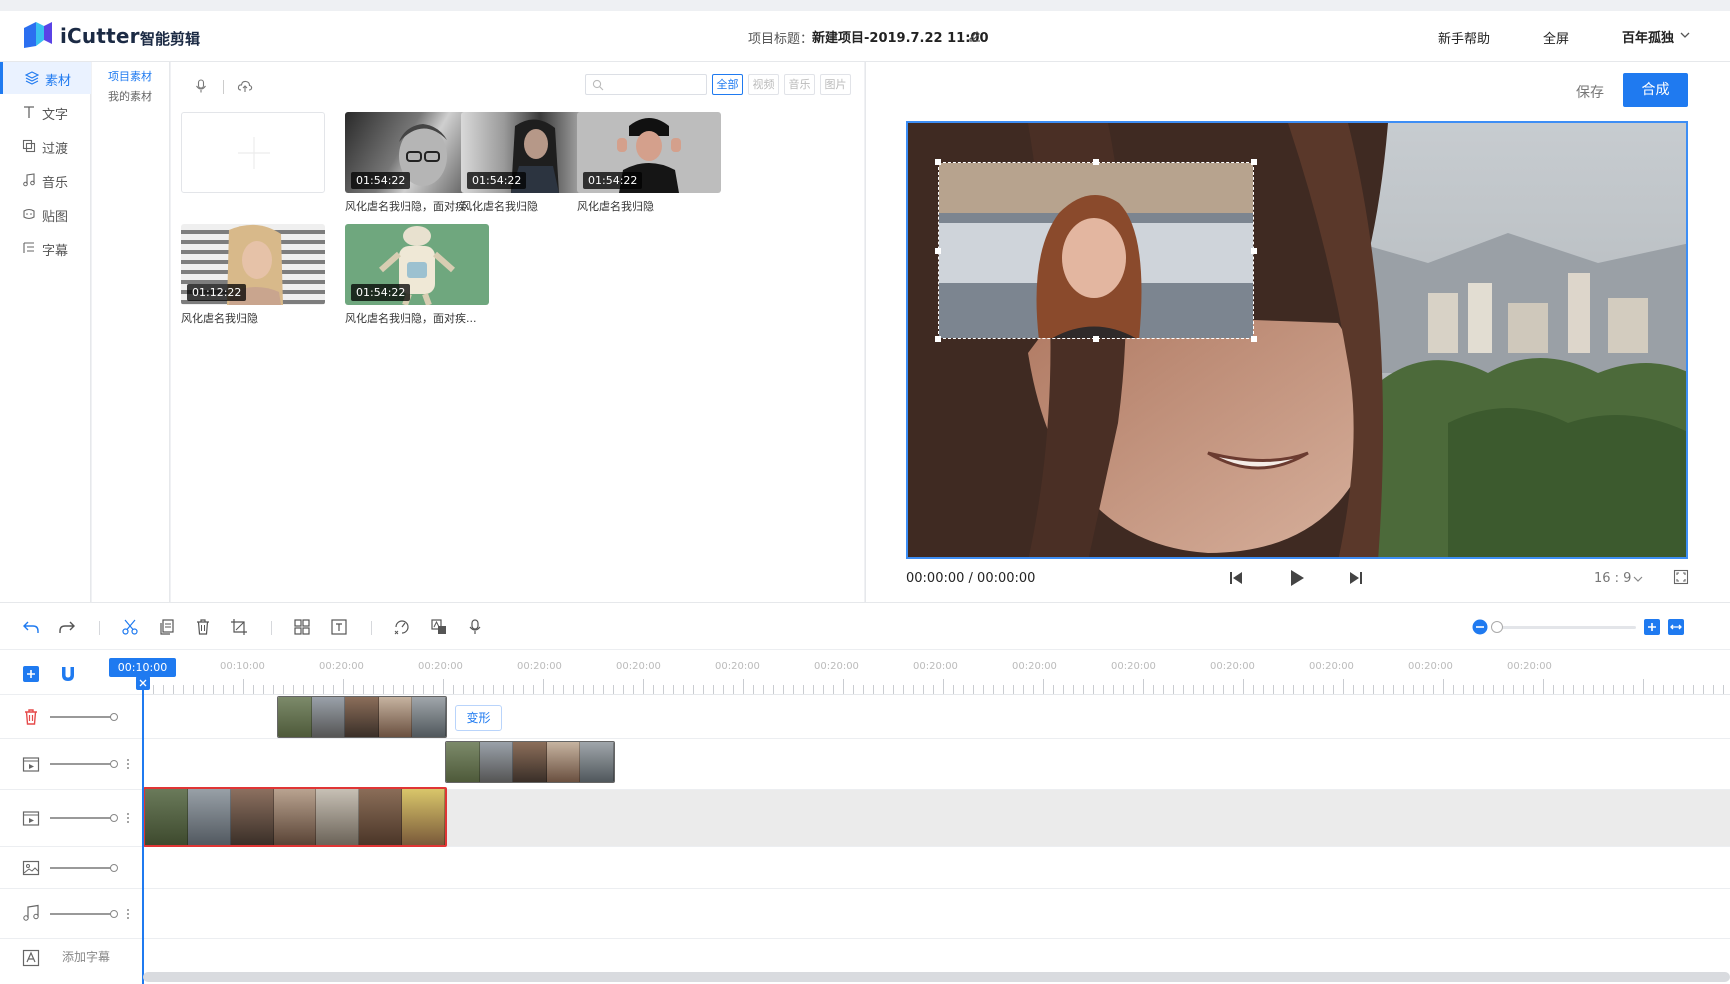  I want to click on picture-in-picture-layer, so click(1096, 250).